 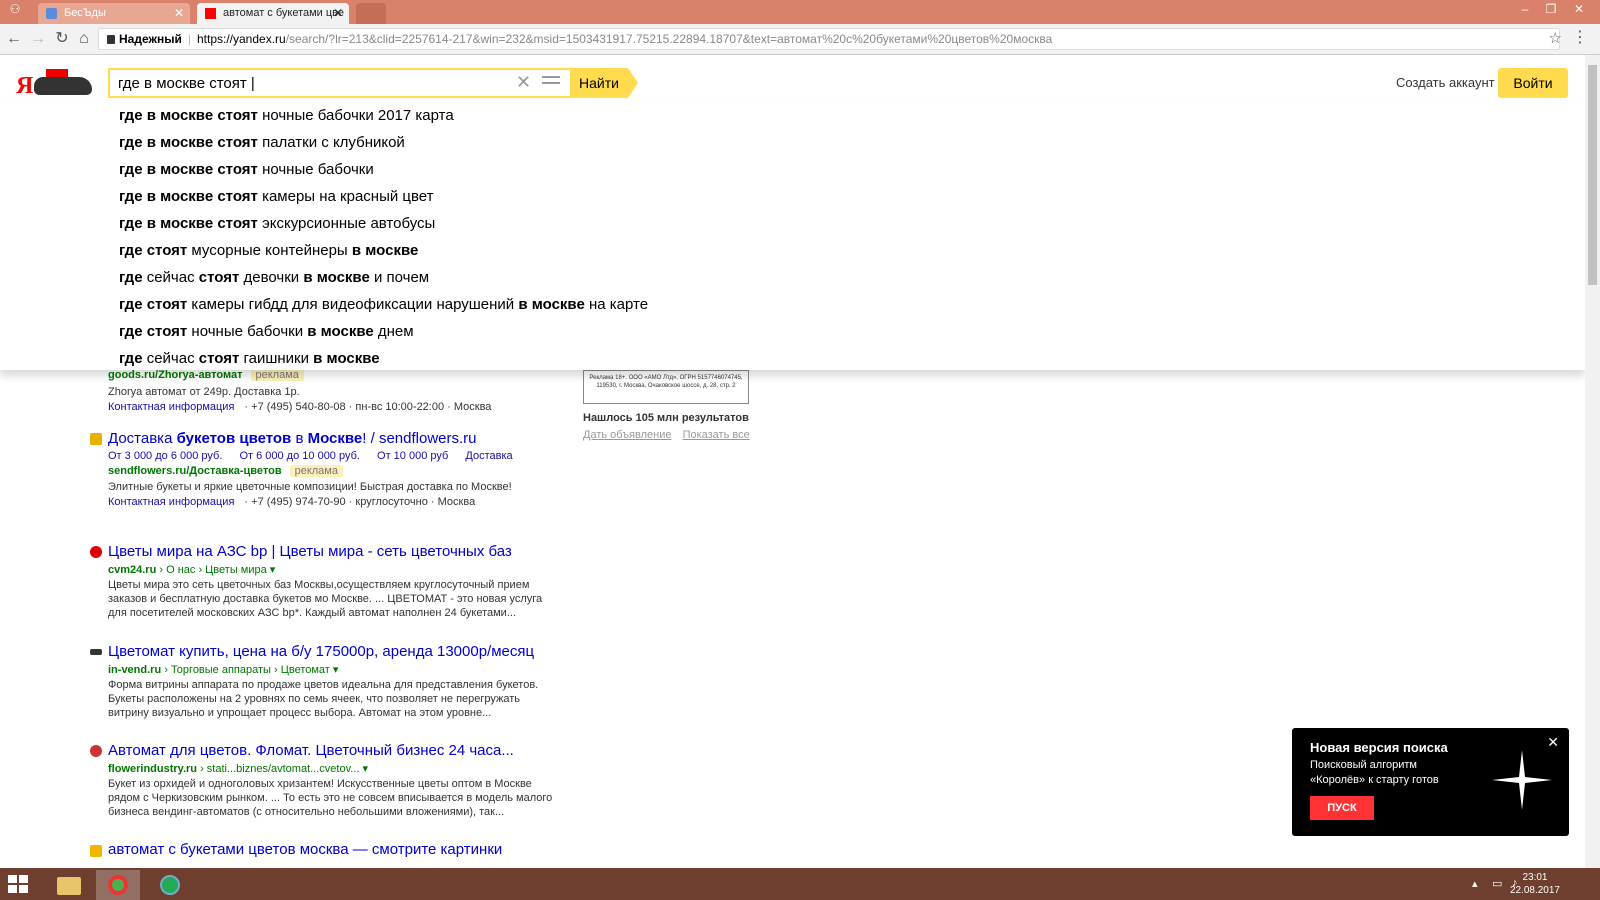 What do you see at coordinates (62, 39) in the screenshot?
I see `reload-icon: ↻` at bounding box center [62, 39].